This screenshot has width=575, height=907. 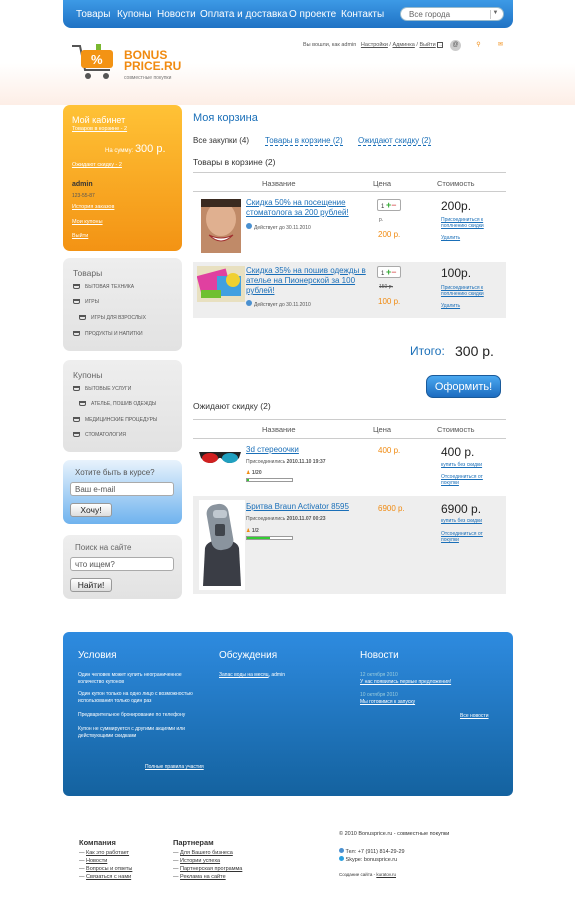 I want to click on footer-link: Для Вашего бизнеса, so click(x=206, y=853).